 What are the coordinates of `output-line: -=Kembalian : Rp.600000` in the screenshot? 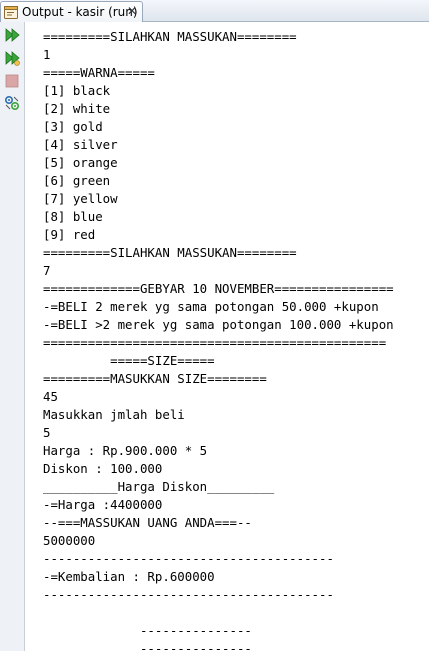 It's located at (129, 576).